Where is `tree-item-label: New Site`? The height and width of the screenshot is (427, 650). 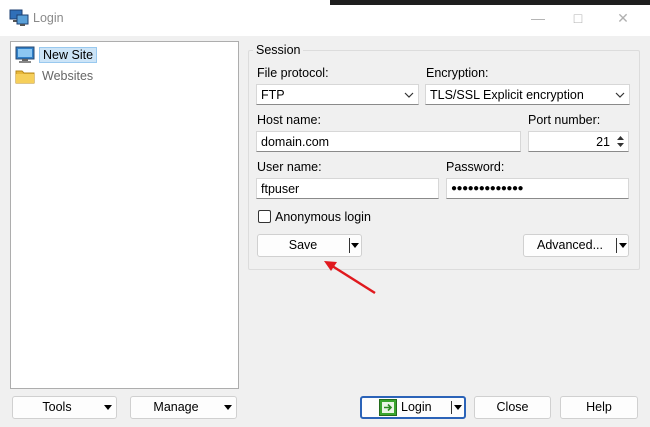 tree-item-label: New Site is located at coordinates (68, 55).